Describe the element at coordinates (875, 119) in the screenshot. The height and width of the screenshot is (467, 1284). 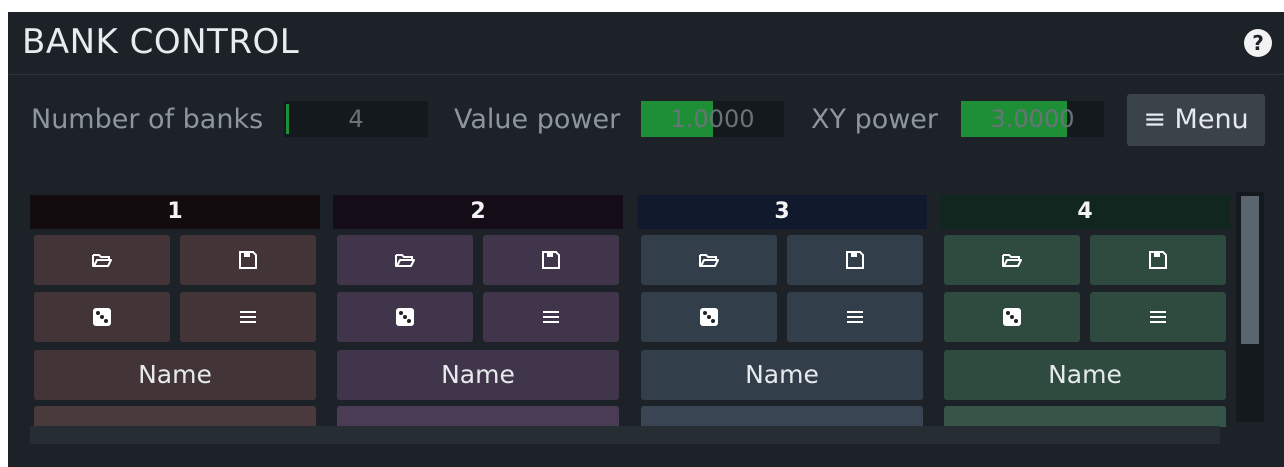
I see `xy-power-label: XY power` at that location.